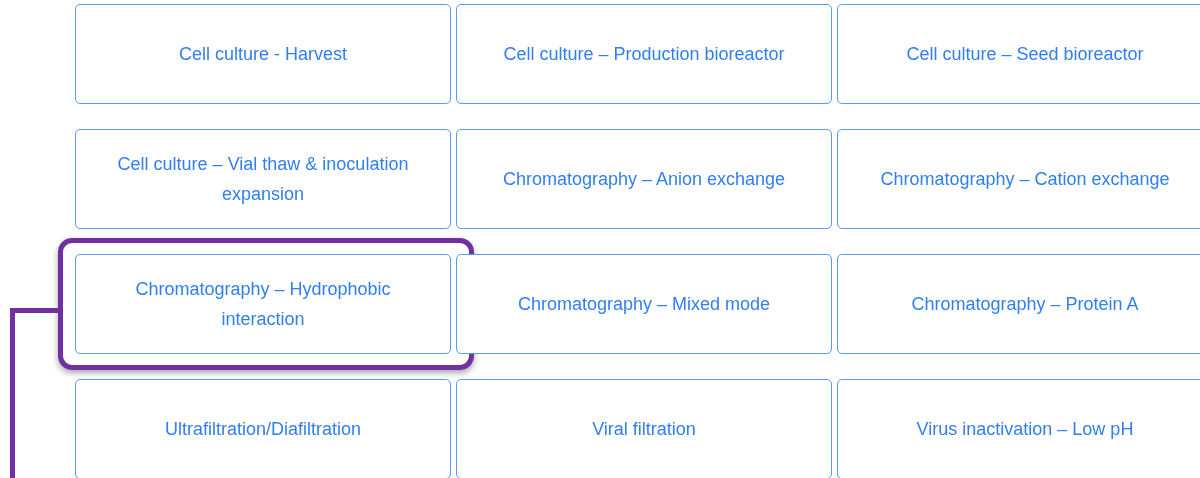 Image resolution: width=1200 pixels, height=478 pixels. I want to click on category-button: Chromatography – Protein A, so click(1018, 304).